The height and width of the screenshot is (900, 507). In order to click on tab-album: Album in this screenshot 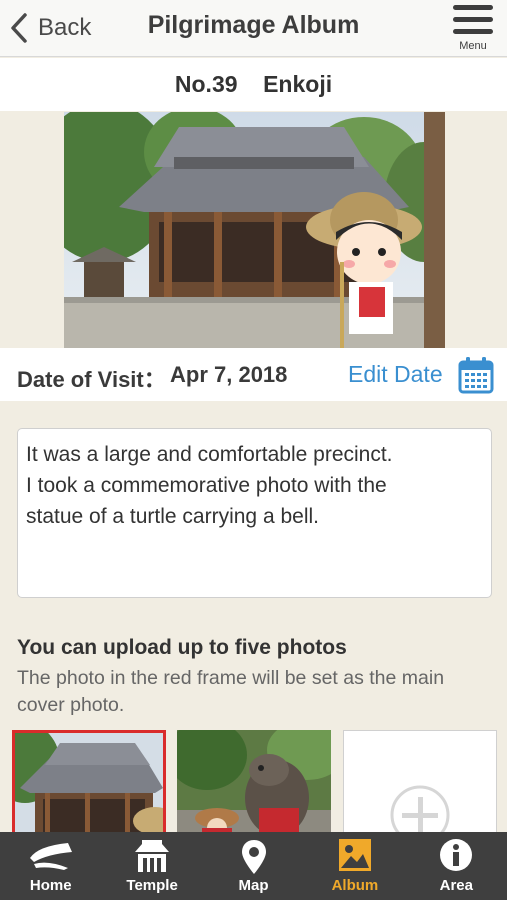, I will do `click(354, 866)`.